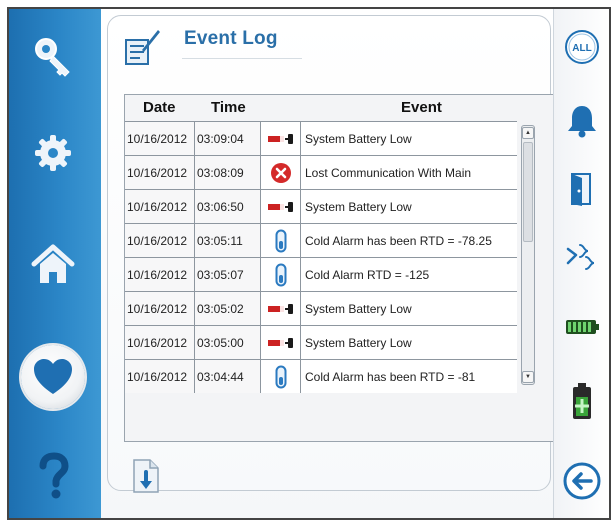  What do you see at coordinates (409, 172) in the screenshot?
I see `row-event: Lost Communication With Main` at bounding box center [409, 172].